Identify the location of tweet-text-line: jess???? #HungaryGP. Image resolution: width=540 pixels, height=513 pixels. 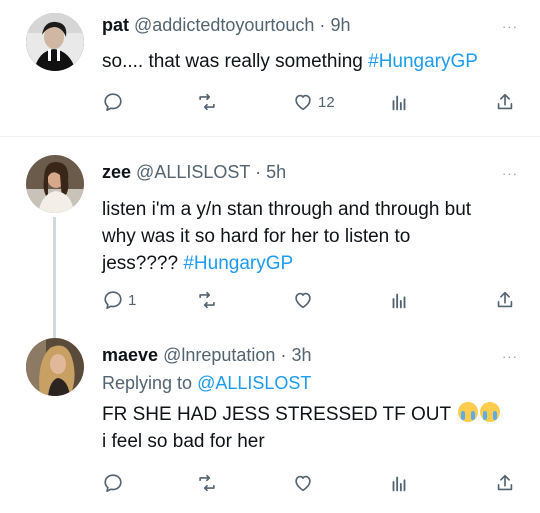
(314, 263).